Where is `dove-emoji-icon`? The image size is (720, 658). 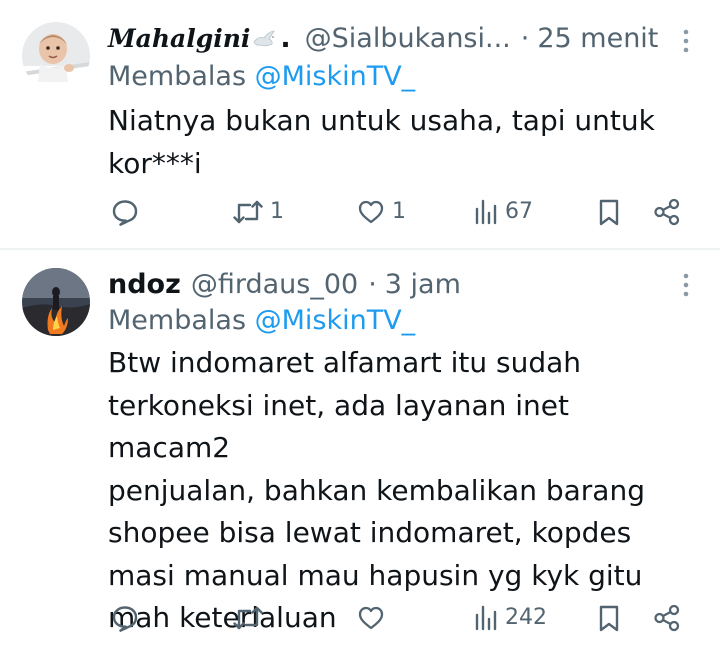 dove-emoji-icon is located at coordinates (264, 37).